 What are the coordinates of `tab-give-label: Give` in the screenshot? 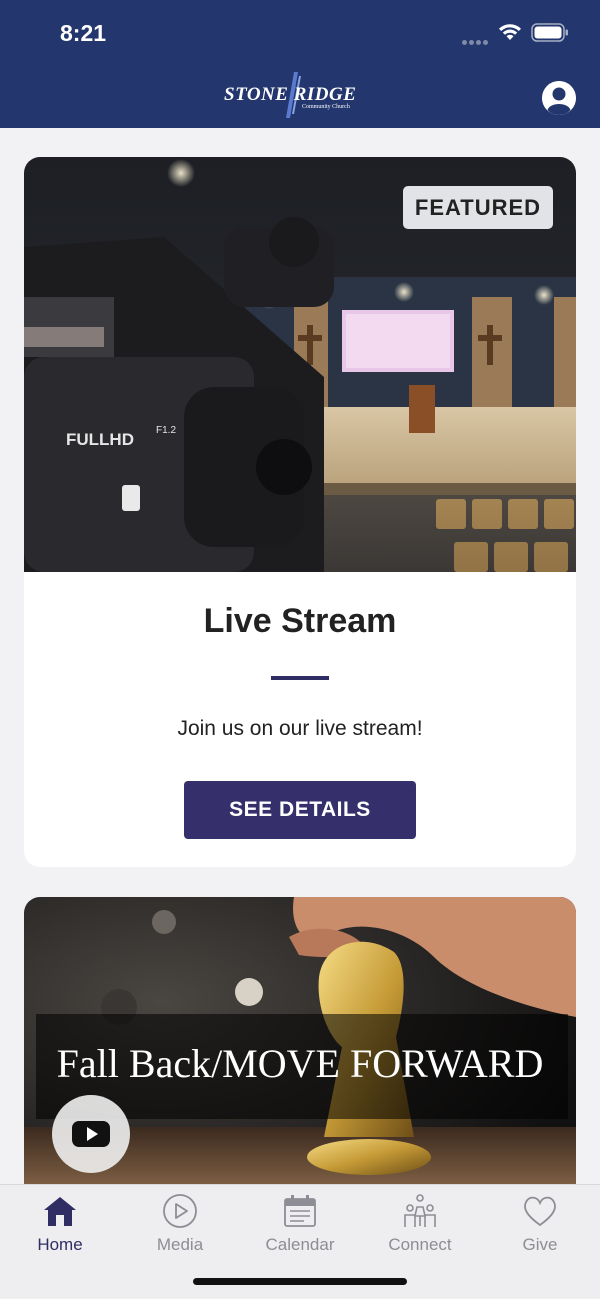 It's located at (540, 1244).